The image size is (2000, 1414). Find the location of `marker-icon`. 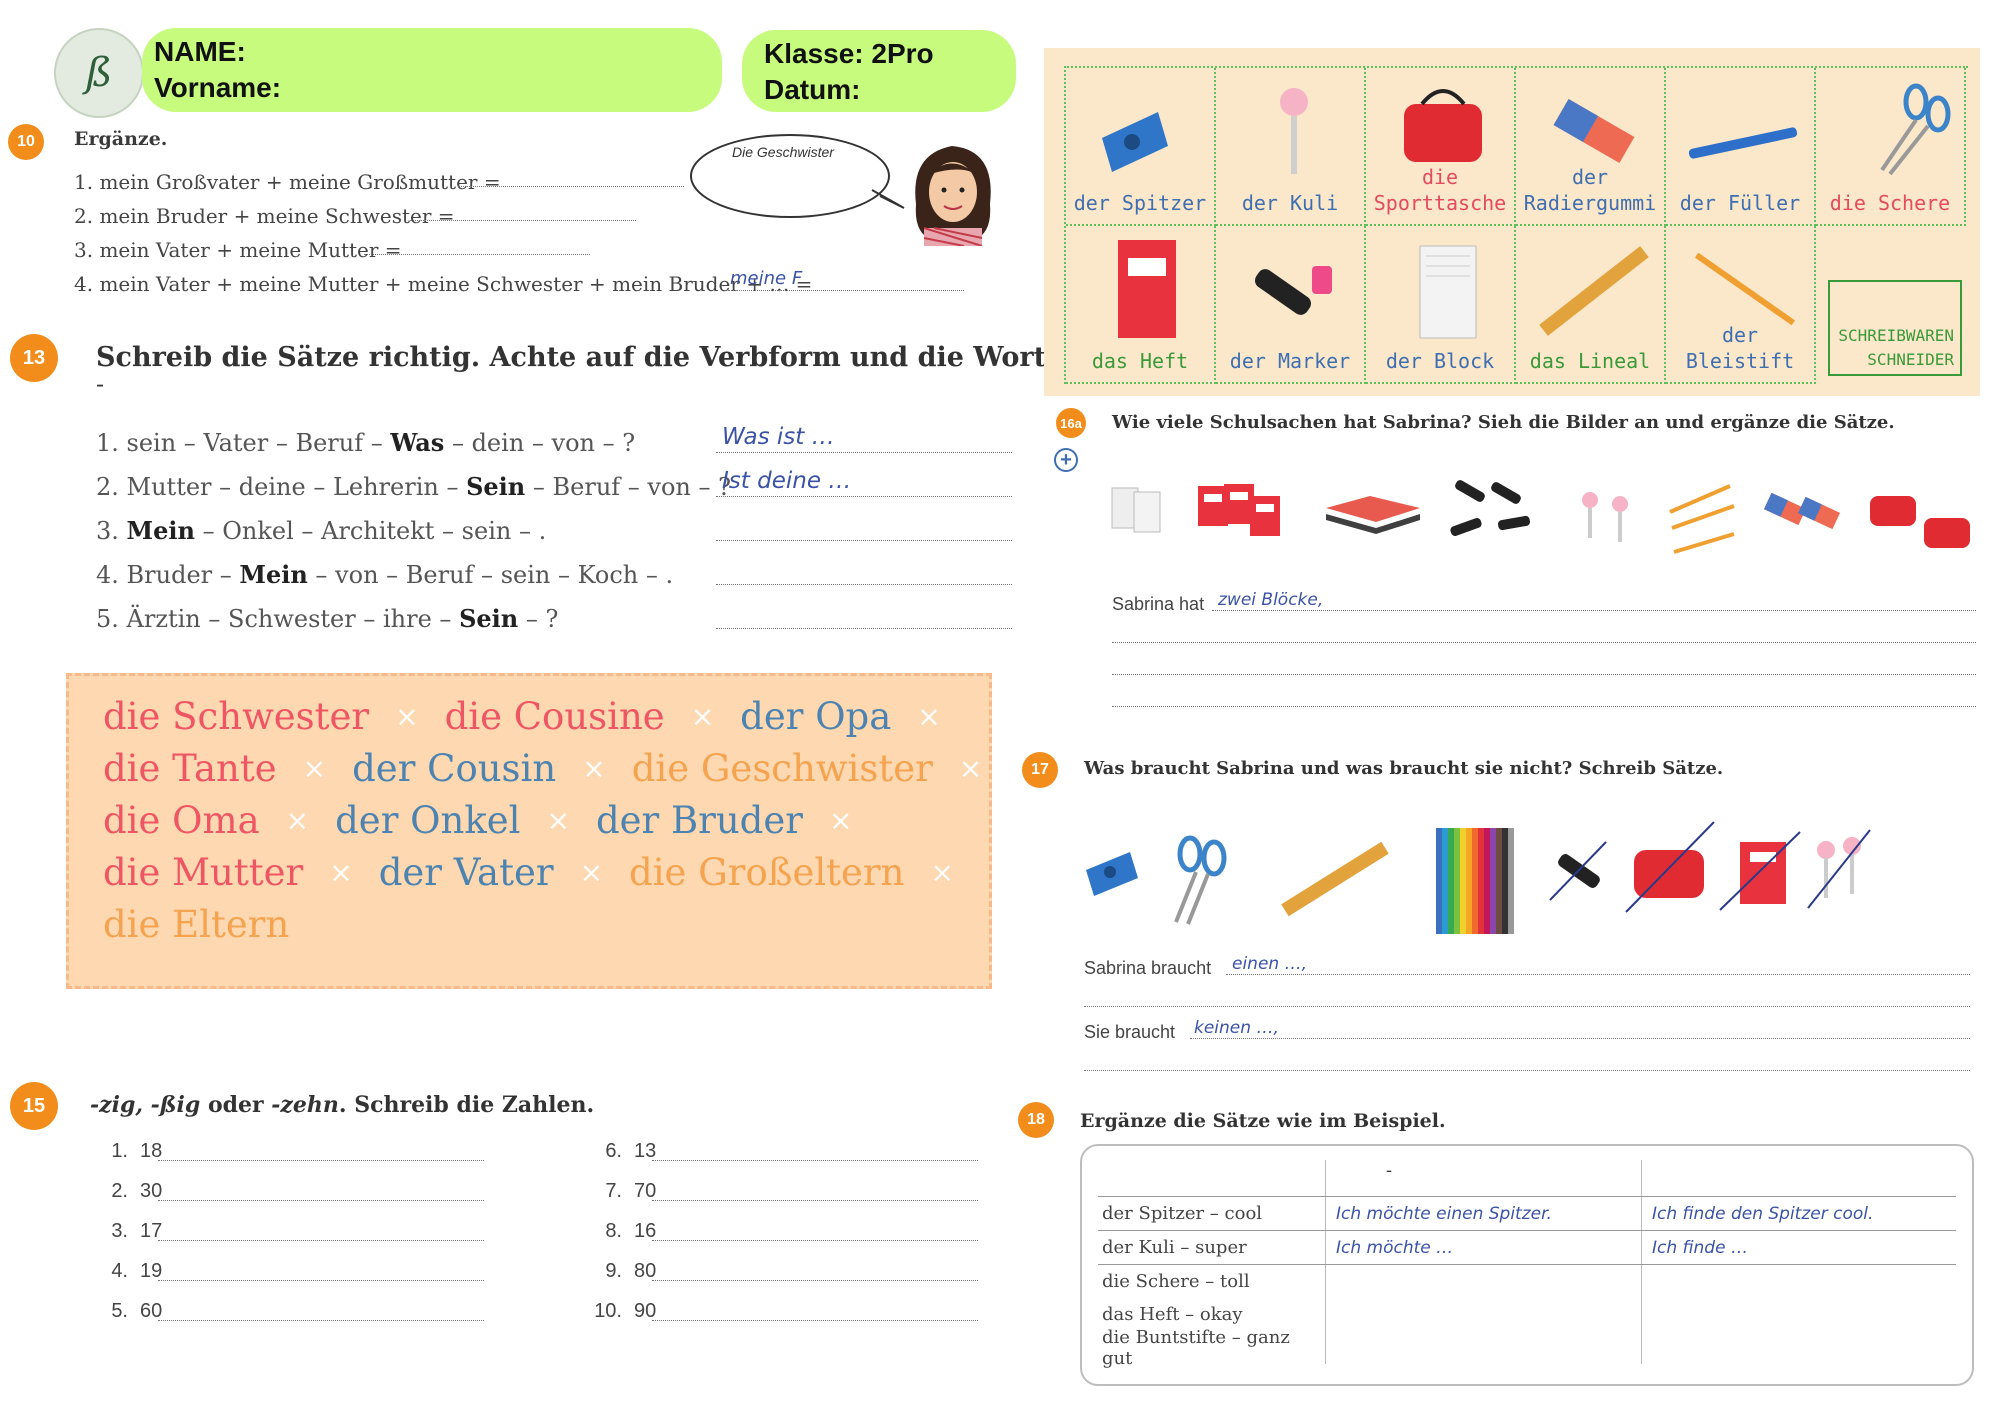

marker-icon is located at coordinates (1293, 290).